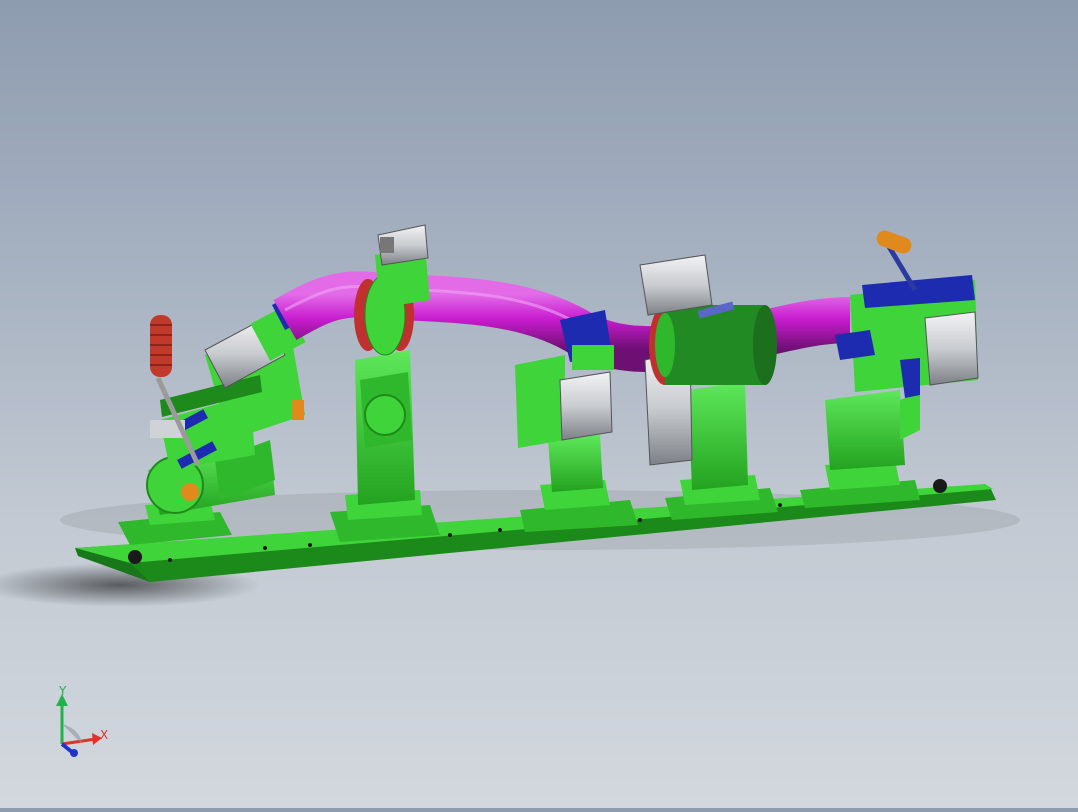 This screenshot has width=1078, height=812. I want to click on y-axis-label: Y, so click(63, 691).